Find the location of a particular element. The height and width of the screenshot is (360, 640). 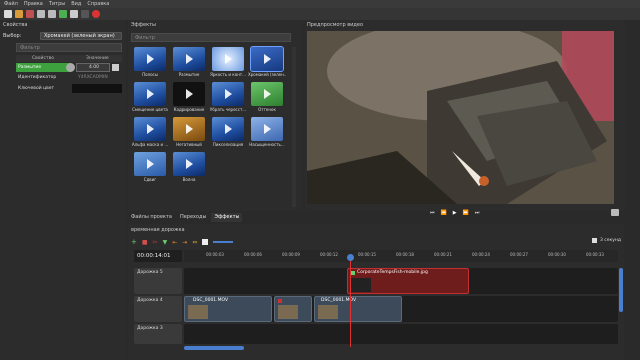

clip-transition is located at coordinates (293, 309).